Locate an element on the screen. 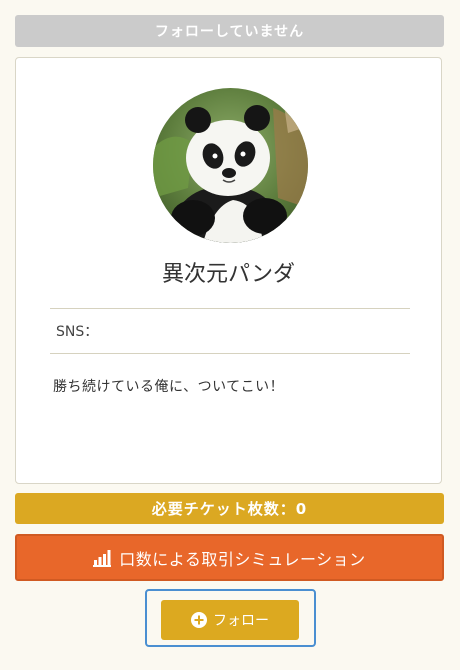 This screenshot has height=670, width=460. follow-status-label: フォローしていません is located at coordinates (229, 32).